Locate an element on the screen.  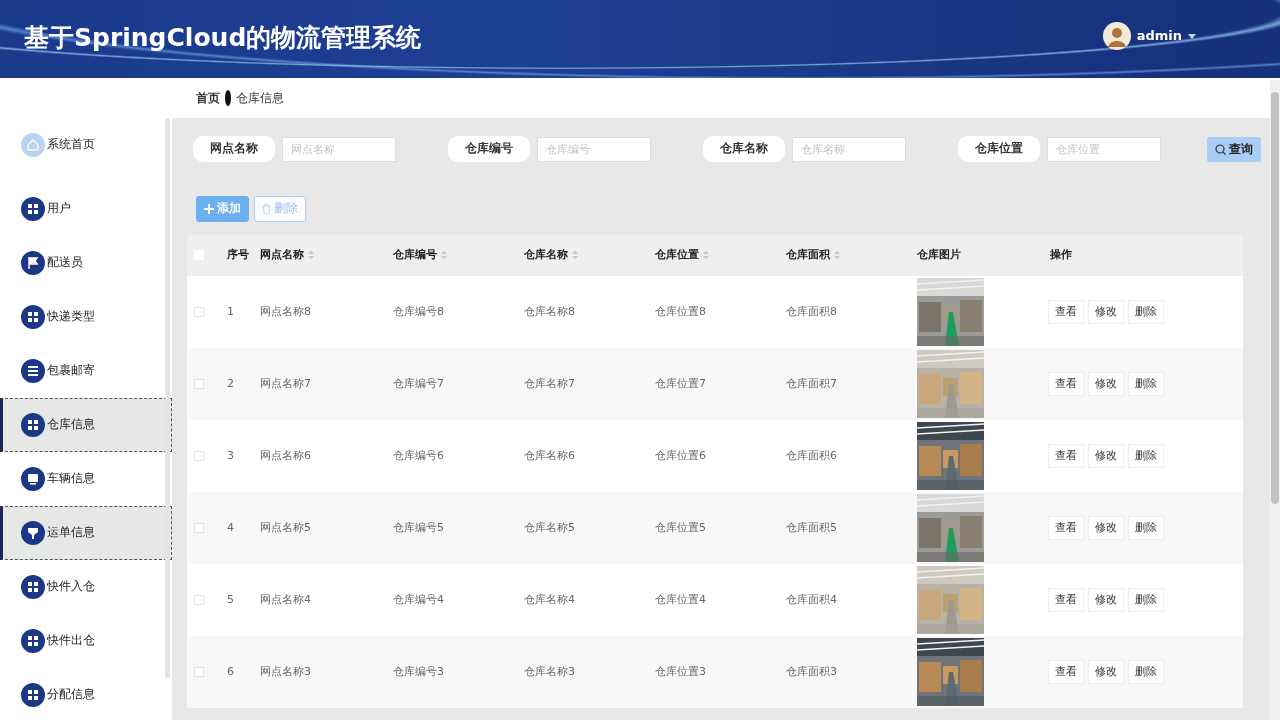
table-cell-text: 仓库编号8 is located at coordinates (419, 311).